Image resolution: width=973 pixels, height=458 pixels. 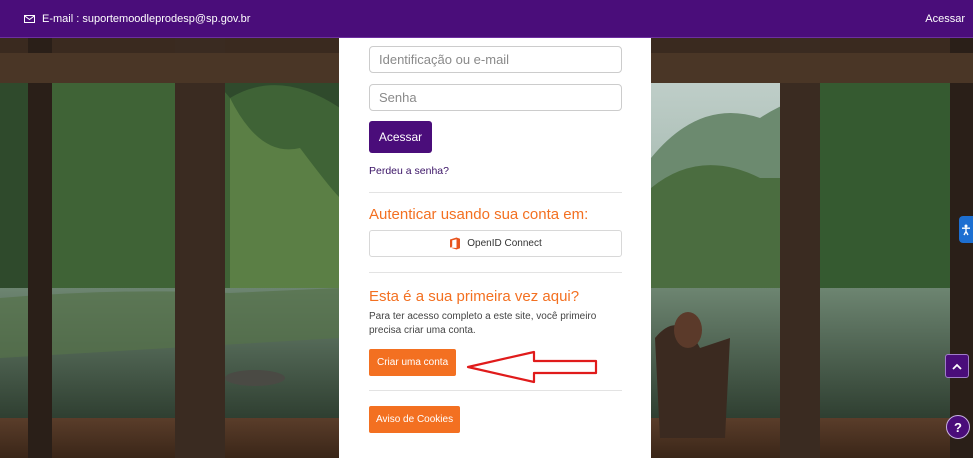 I want to click on password-input, so click(x=495, y=97).